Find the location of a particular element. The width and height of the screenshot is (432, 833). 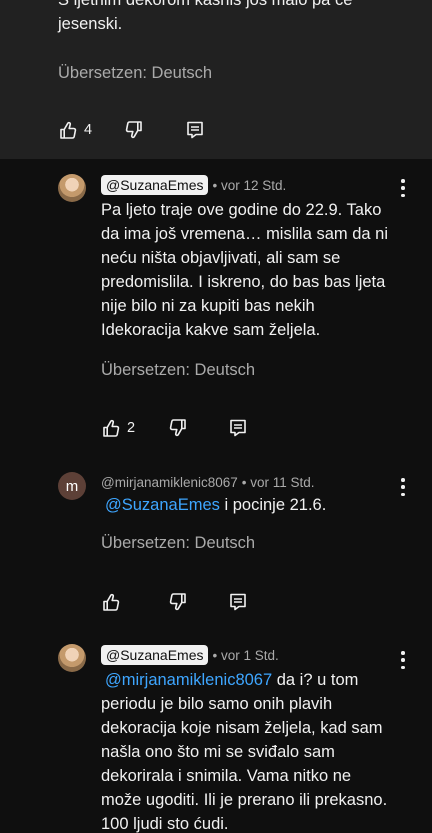

comment-line: Pa ljeto traje ove godine do 22.9. Tako is located at coordinates (241, 210).